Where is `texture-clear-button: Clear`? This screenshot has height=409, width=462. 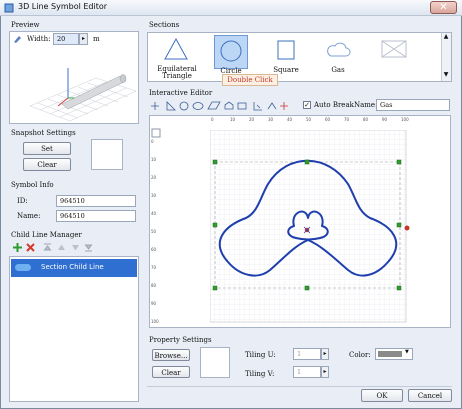
texture-clear-button: Clear is located at coordinates (171, 372).